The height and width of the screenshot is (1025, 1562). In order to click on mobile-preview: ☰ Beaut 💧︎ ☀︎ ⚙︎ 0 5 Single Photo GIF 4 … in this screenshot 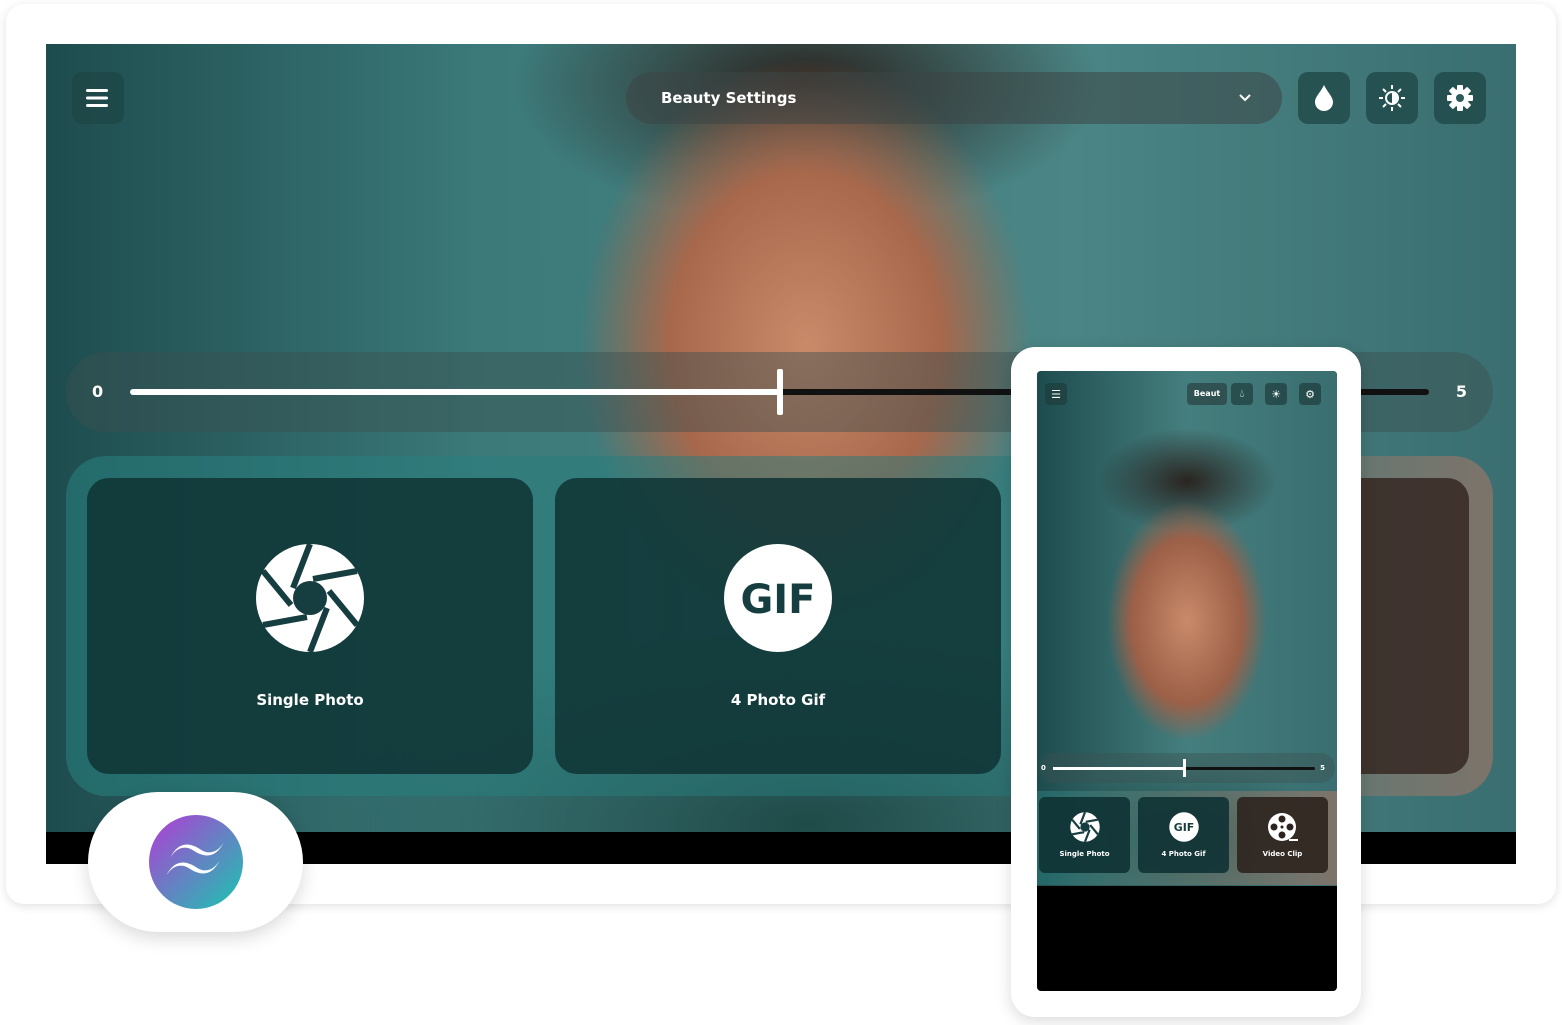, I will do `click(1186, 682)`.